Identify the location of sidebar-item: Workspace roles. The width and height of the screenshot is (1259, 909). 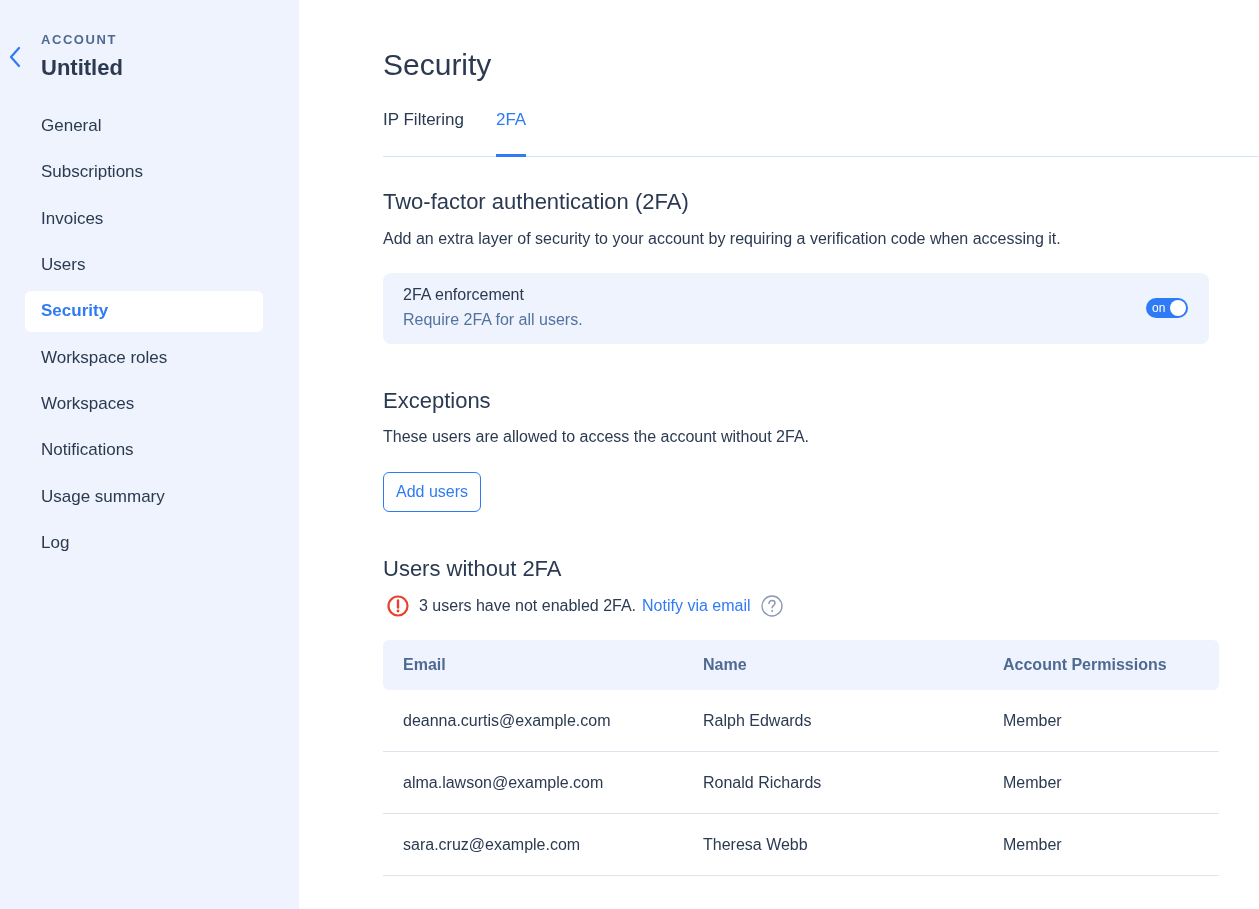
(144, 357).